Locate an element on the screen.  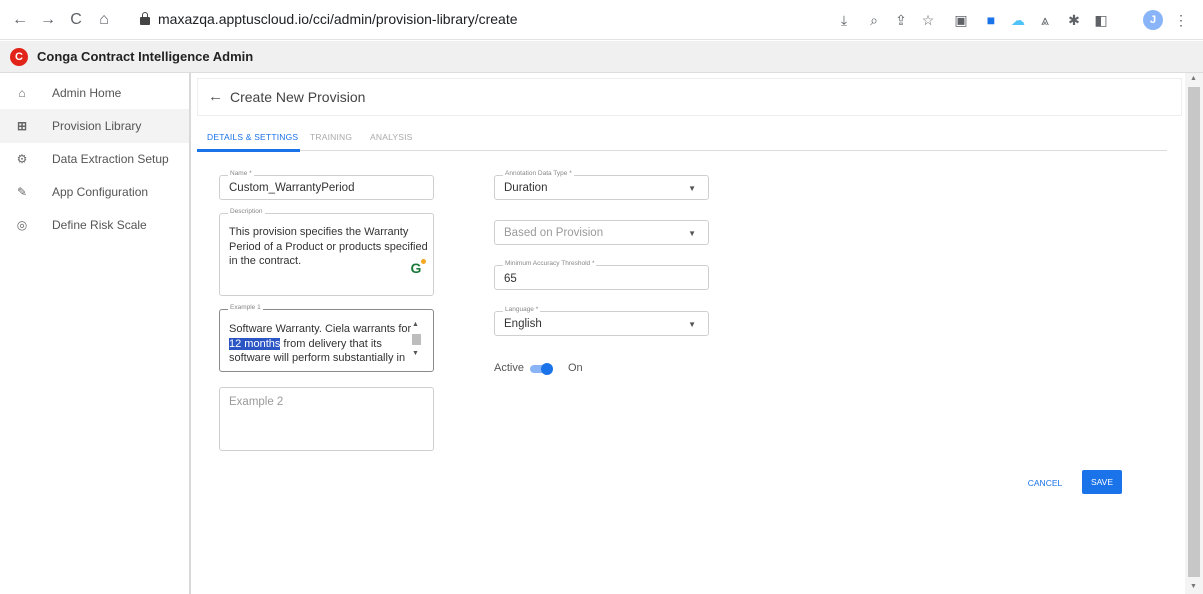
sidebar-item-data-extraction-setup: ⚙ Data Extraction Setup is located at coordinates (94, 159).